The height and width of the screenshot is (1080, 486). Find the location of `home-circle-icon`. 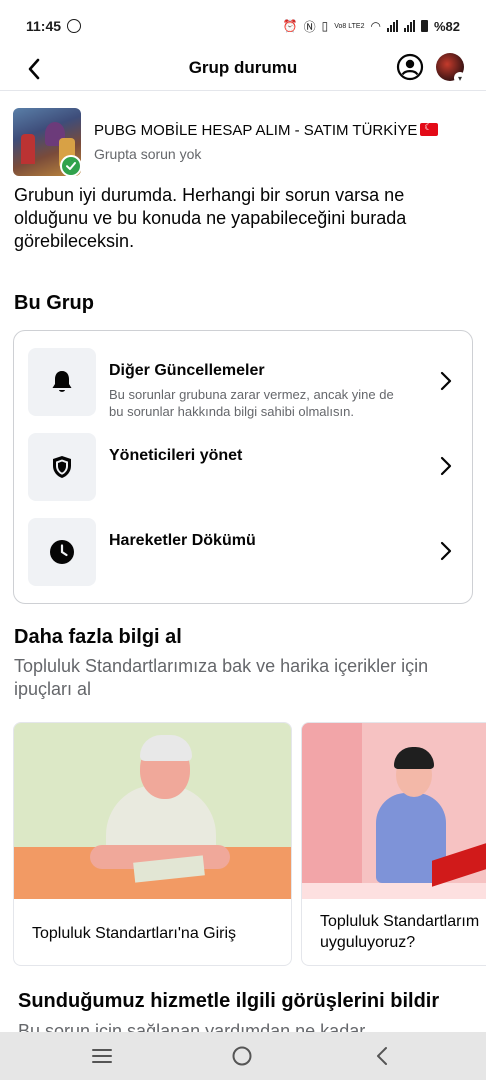

home-circle-icon is located at coordinates (242, 1056).